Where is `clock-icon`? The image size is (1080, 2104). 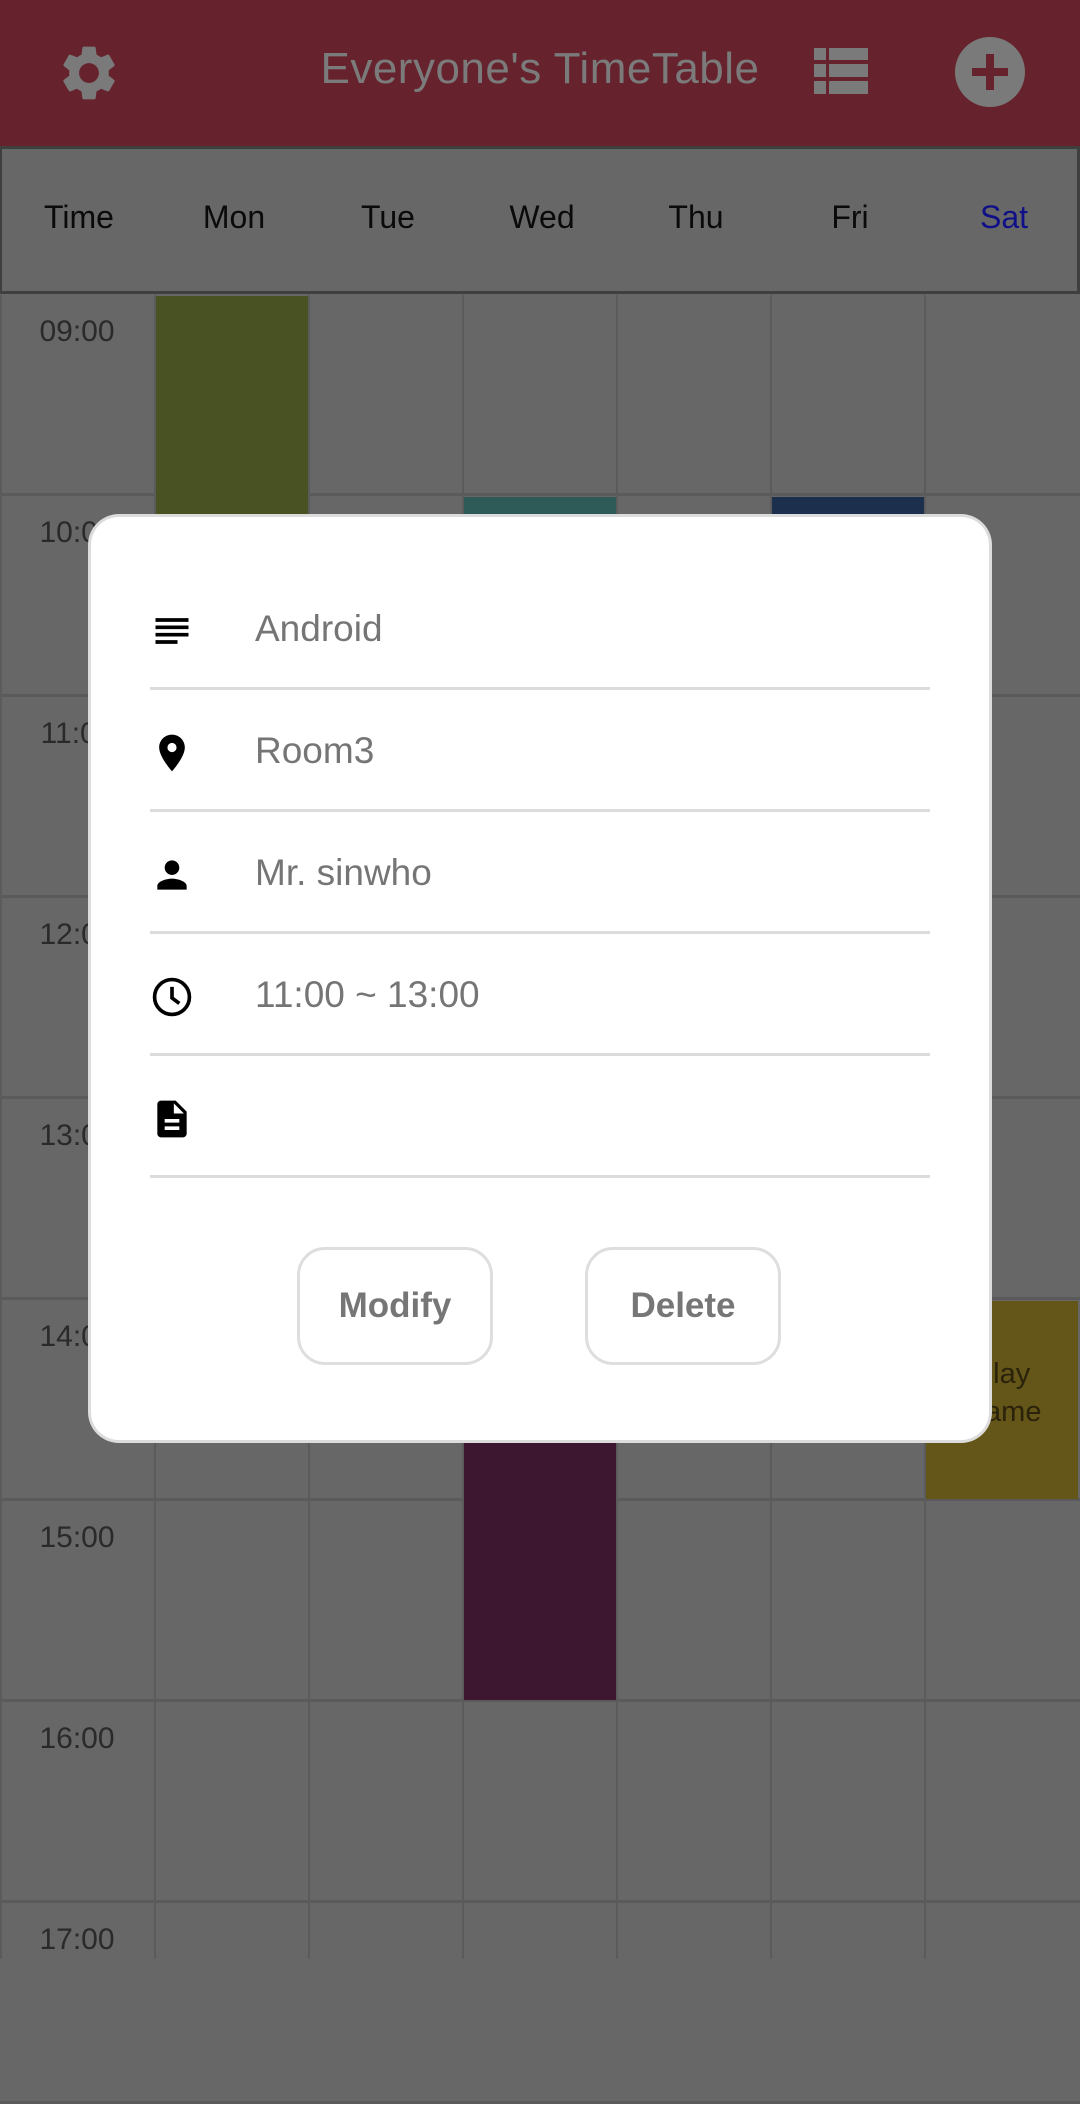 clock-icon is located at coordinates (172, 997).